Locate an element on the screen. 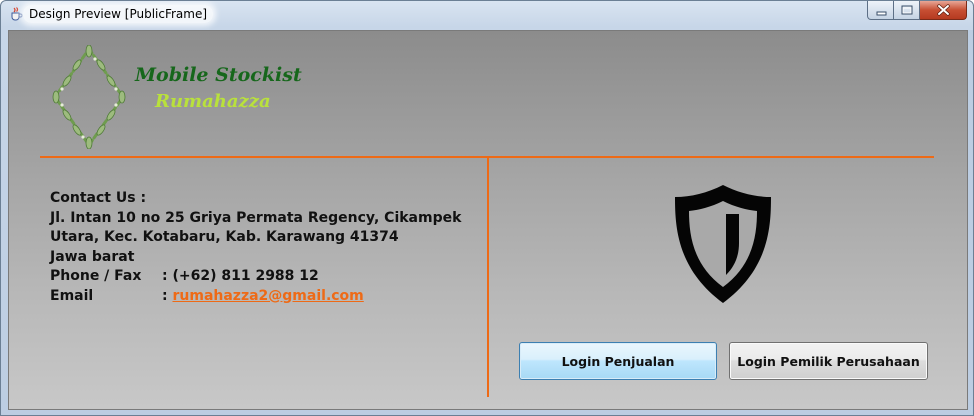 This screenshot has height=416, width=974. close-icon is located at coordinates (943, 10).